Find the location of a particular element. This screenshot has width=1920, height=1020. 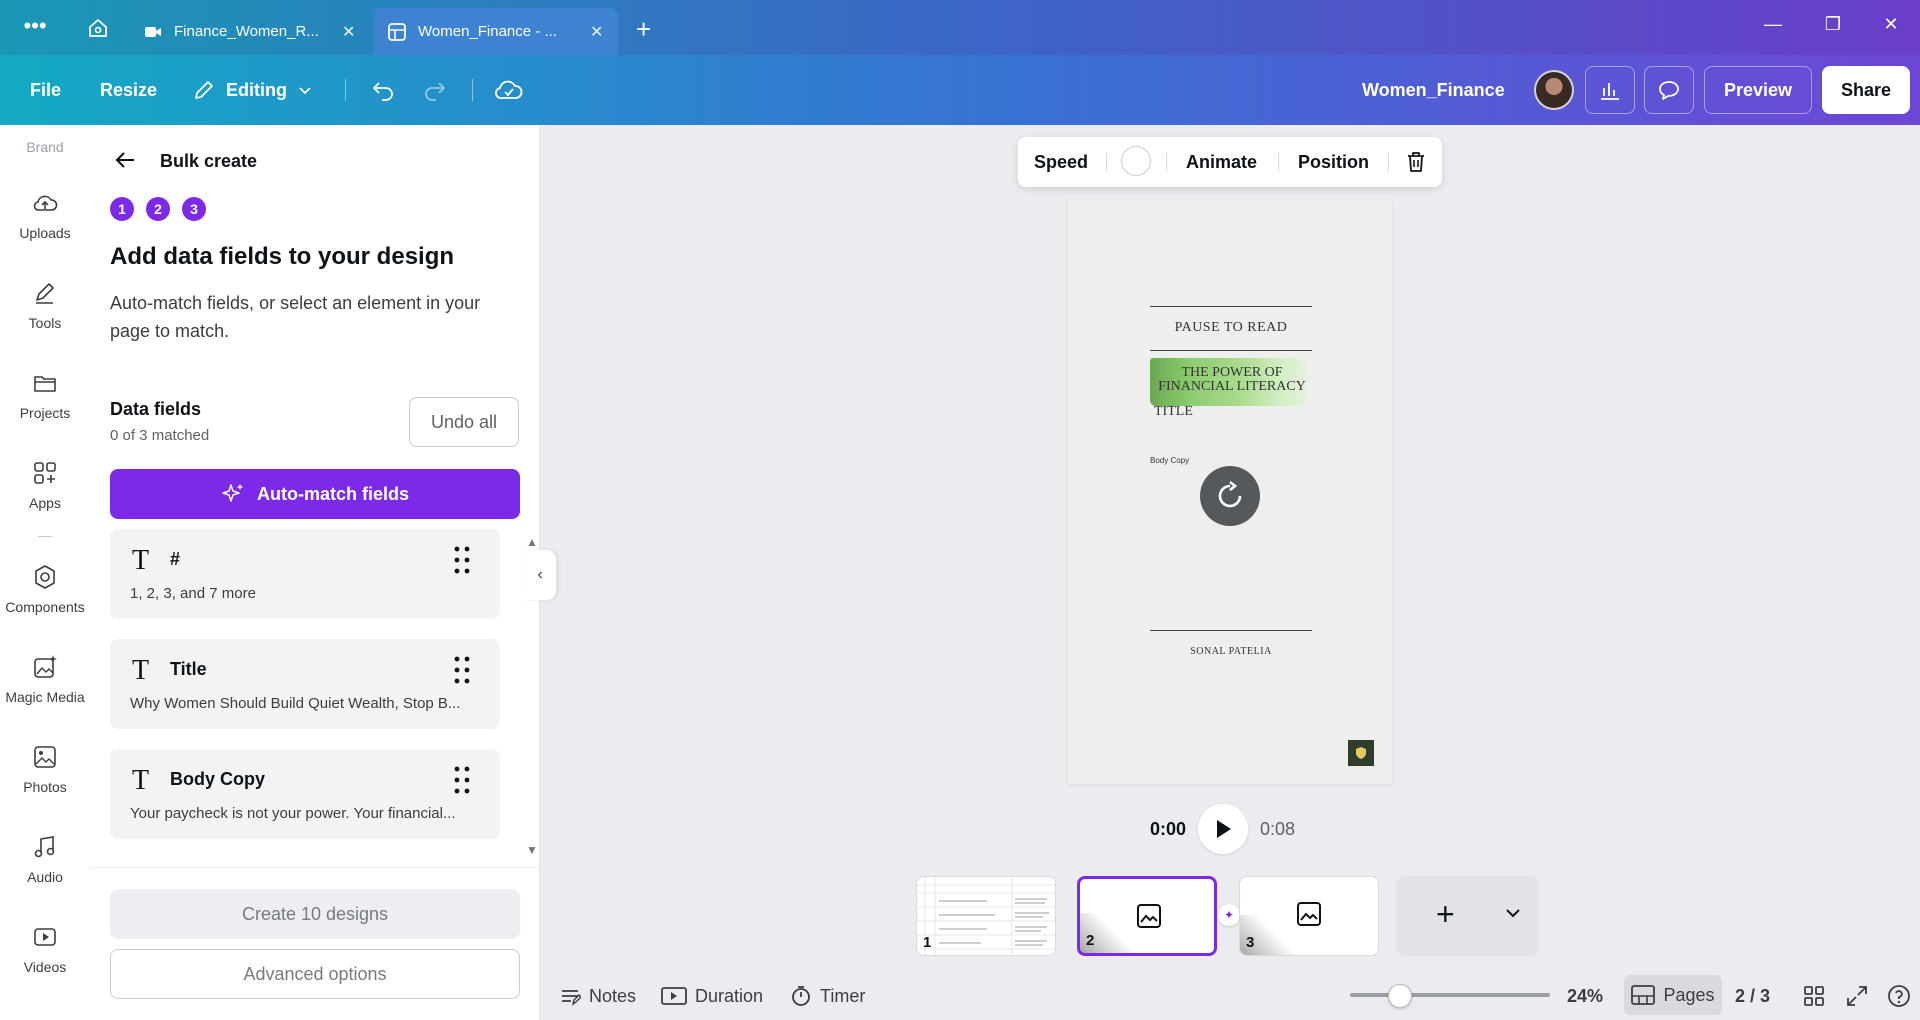

rail-label: Videos is located at coordinates (45, 967).